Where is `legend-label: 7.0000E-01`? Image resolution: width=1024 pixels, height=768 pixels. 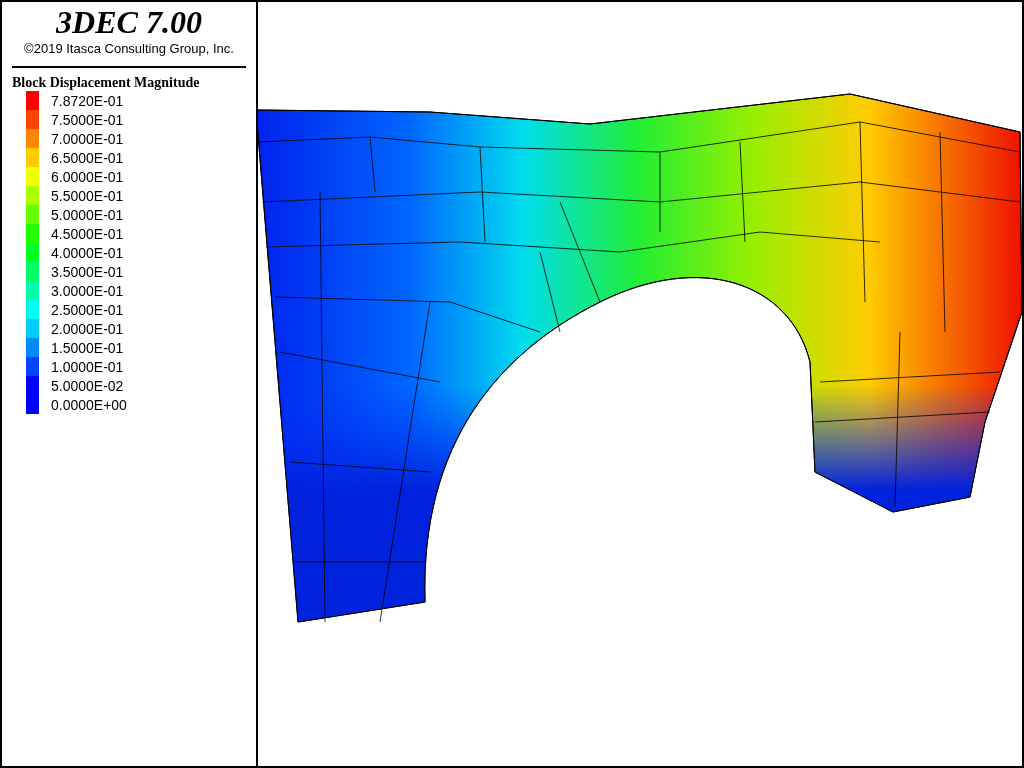
legend-label: 7.0000E-01 is located at coordinates (87, 138).